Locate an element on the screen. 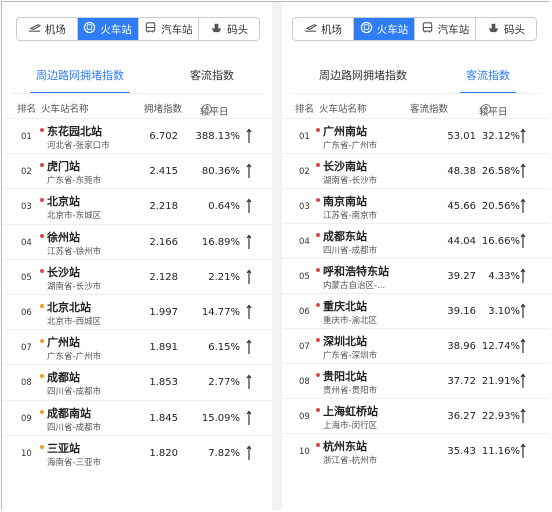 This screenshot has height=512, width=552. ship-icon is located at coordinates (216, 29).